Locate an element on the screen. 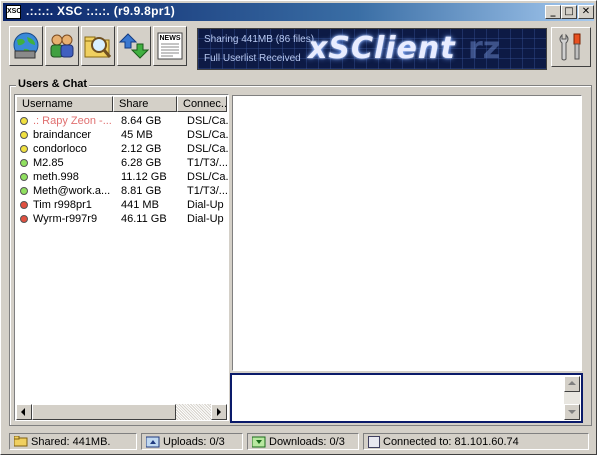 The image size is (597, 455). user-name: Wyrm-r997r9 is located at coordinates (65, 219).